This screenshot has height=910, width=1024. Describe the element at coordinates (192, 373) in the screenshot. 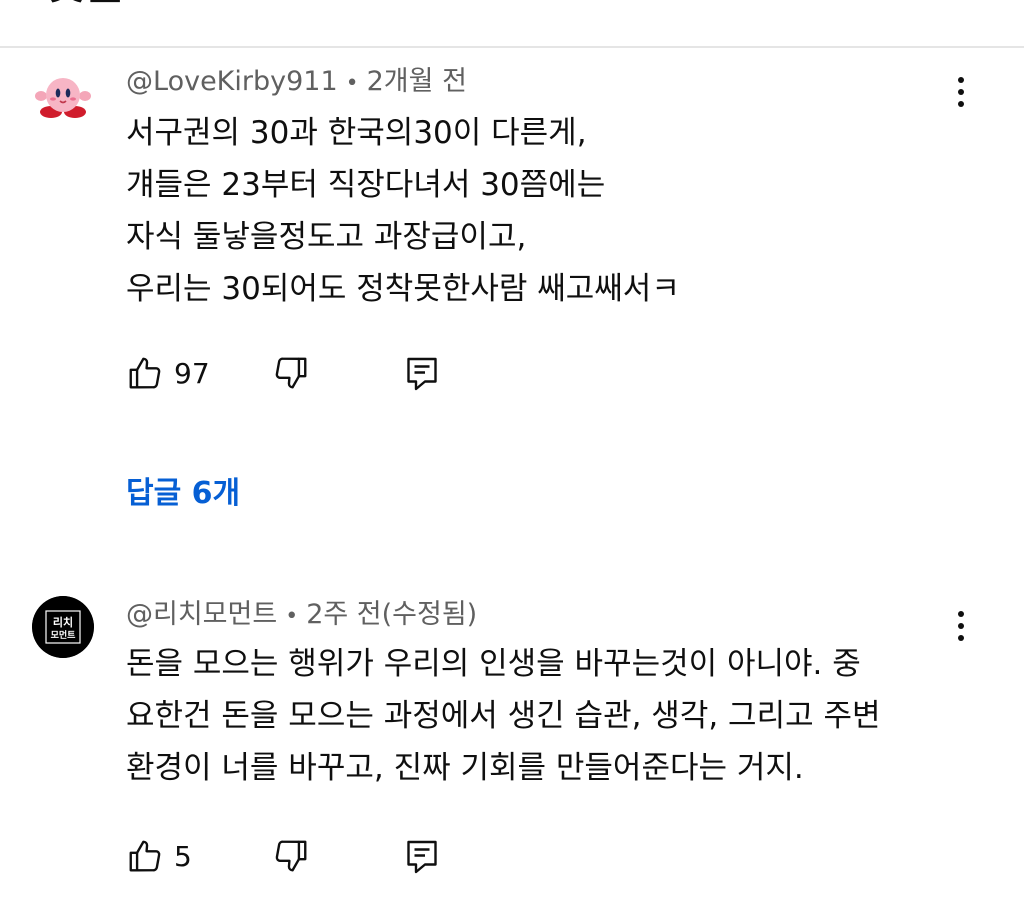

I see `like-count: 97` at that location.